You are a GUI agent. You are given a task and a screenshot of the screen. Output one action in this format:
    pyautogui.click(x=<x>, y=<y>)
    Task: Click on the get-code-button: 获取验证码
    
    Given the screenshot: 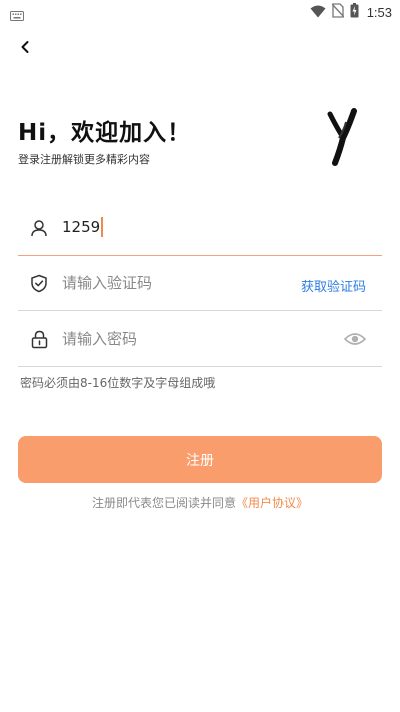 What is the action you would take?
    pyautogui.click(x=333, y=285)
    